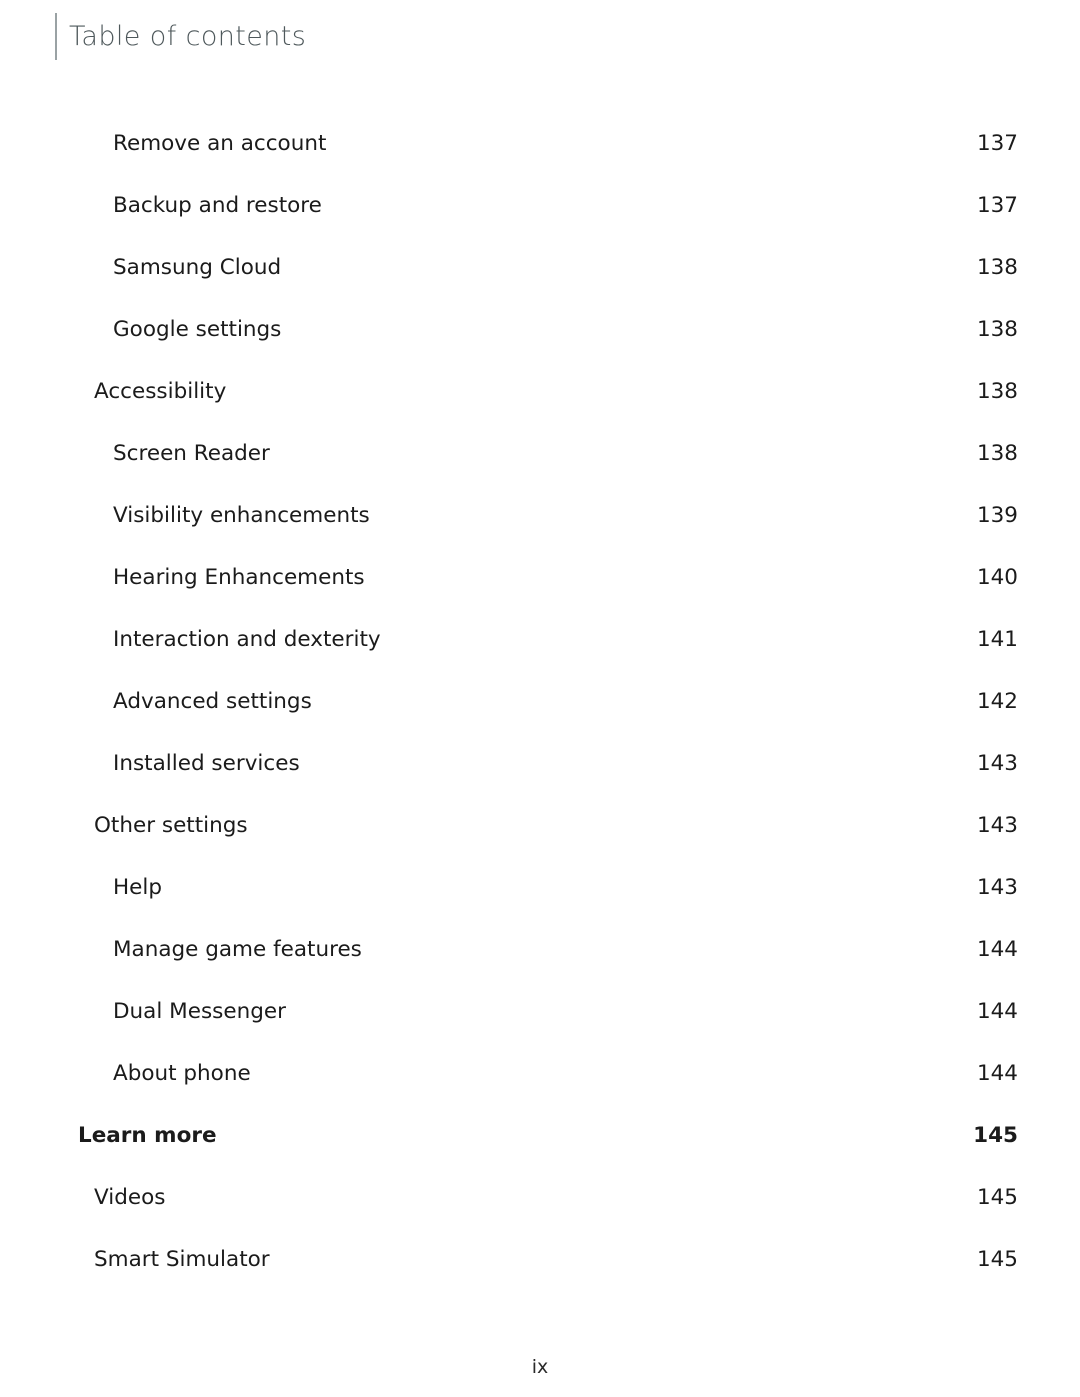 This screenshot has height=1397, width=1080. I want to click on toc-entry: Remove an account 137, so click(540, 144).